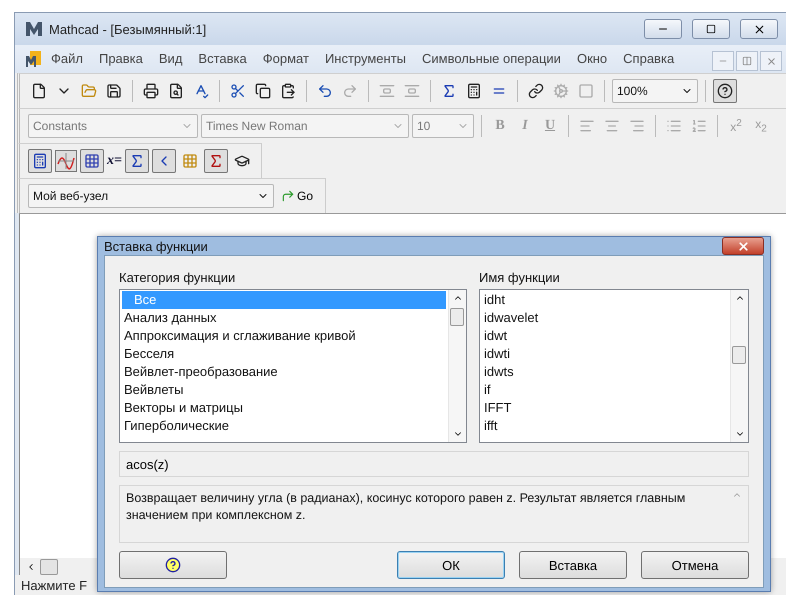  I want to click on list-item: Гиперболические, so click(284, 426).